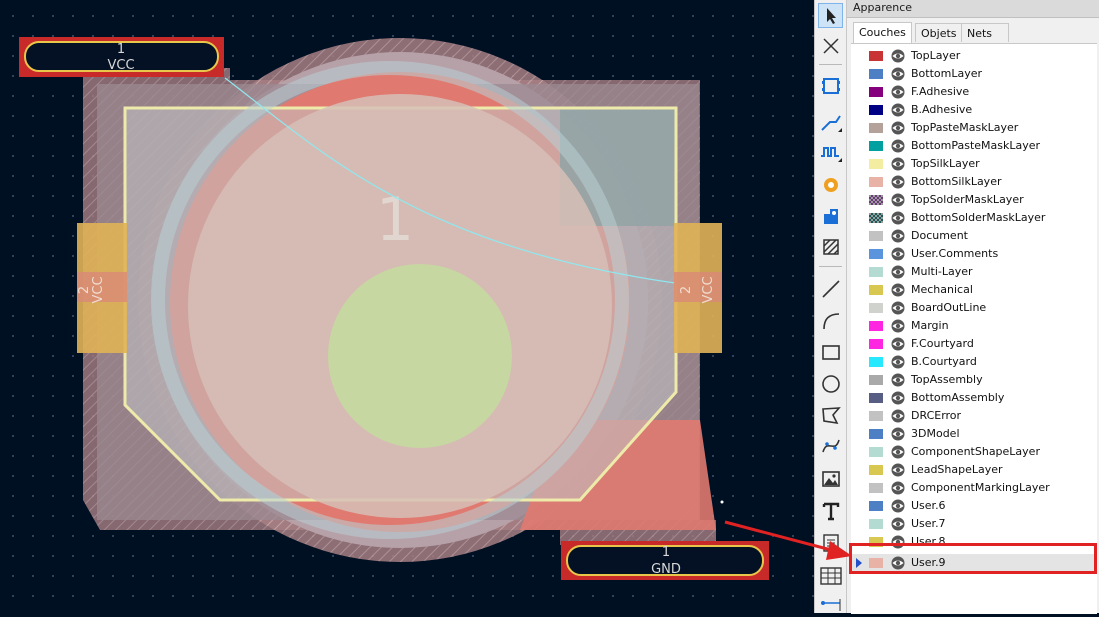 The width and height of the screenshot is (1099, 617). Describe the element at coordinates (882, 32) in the screenshot. I see `tab-couches: Couches` at that location.